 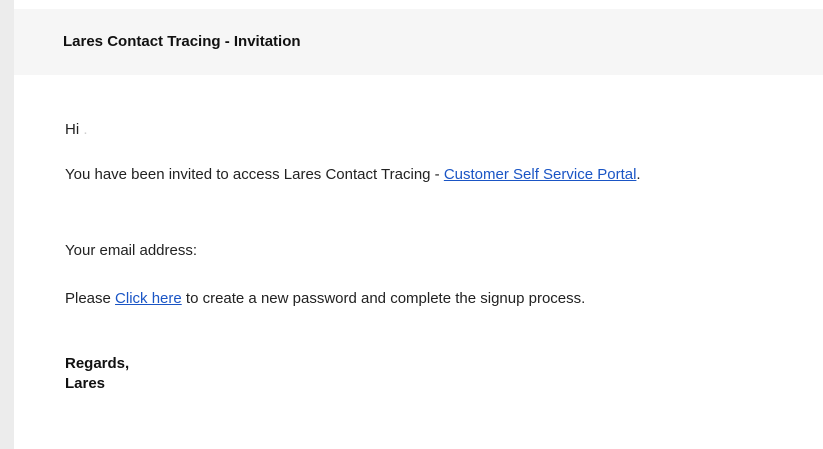 I want to click on click-here-link: Click here, so click(x=148, y=298).